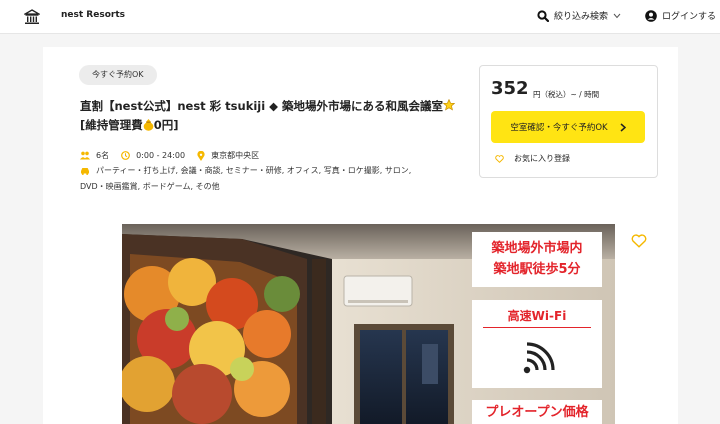 Image resolution: width=720 pixels, height=424 pixels. I want to click on bank-logo-icon, so click(32, 17).